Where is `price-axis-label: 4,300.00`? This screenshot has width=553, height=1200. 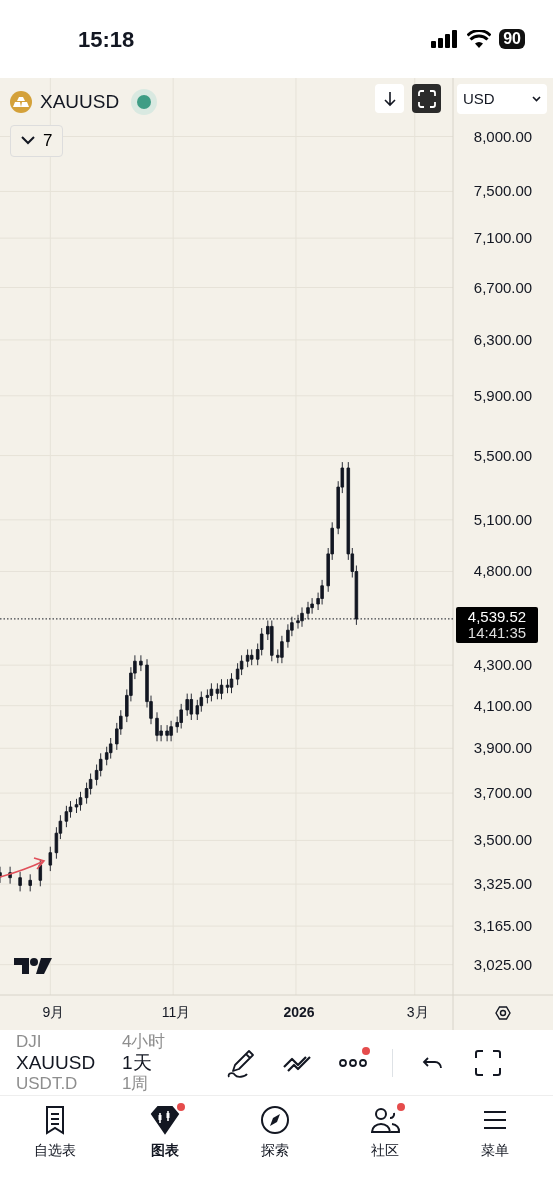
price-axis-label: 4,300.00 is located at coordinates (503, 665).